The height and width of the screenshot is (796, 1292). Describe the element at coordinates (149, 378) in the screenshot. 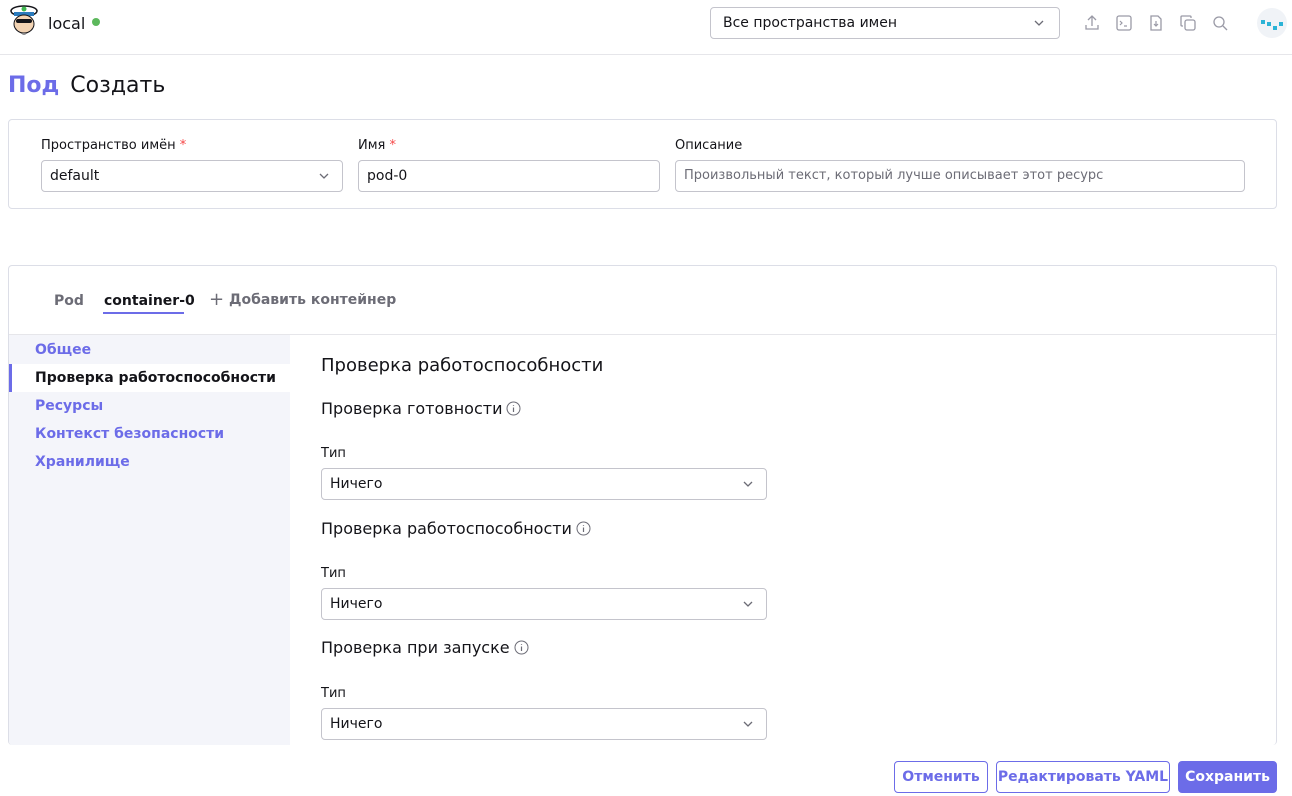

I see `nav-item-health-check: Проверка работоспособности` at that location.